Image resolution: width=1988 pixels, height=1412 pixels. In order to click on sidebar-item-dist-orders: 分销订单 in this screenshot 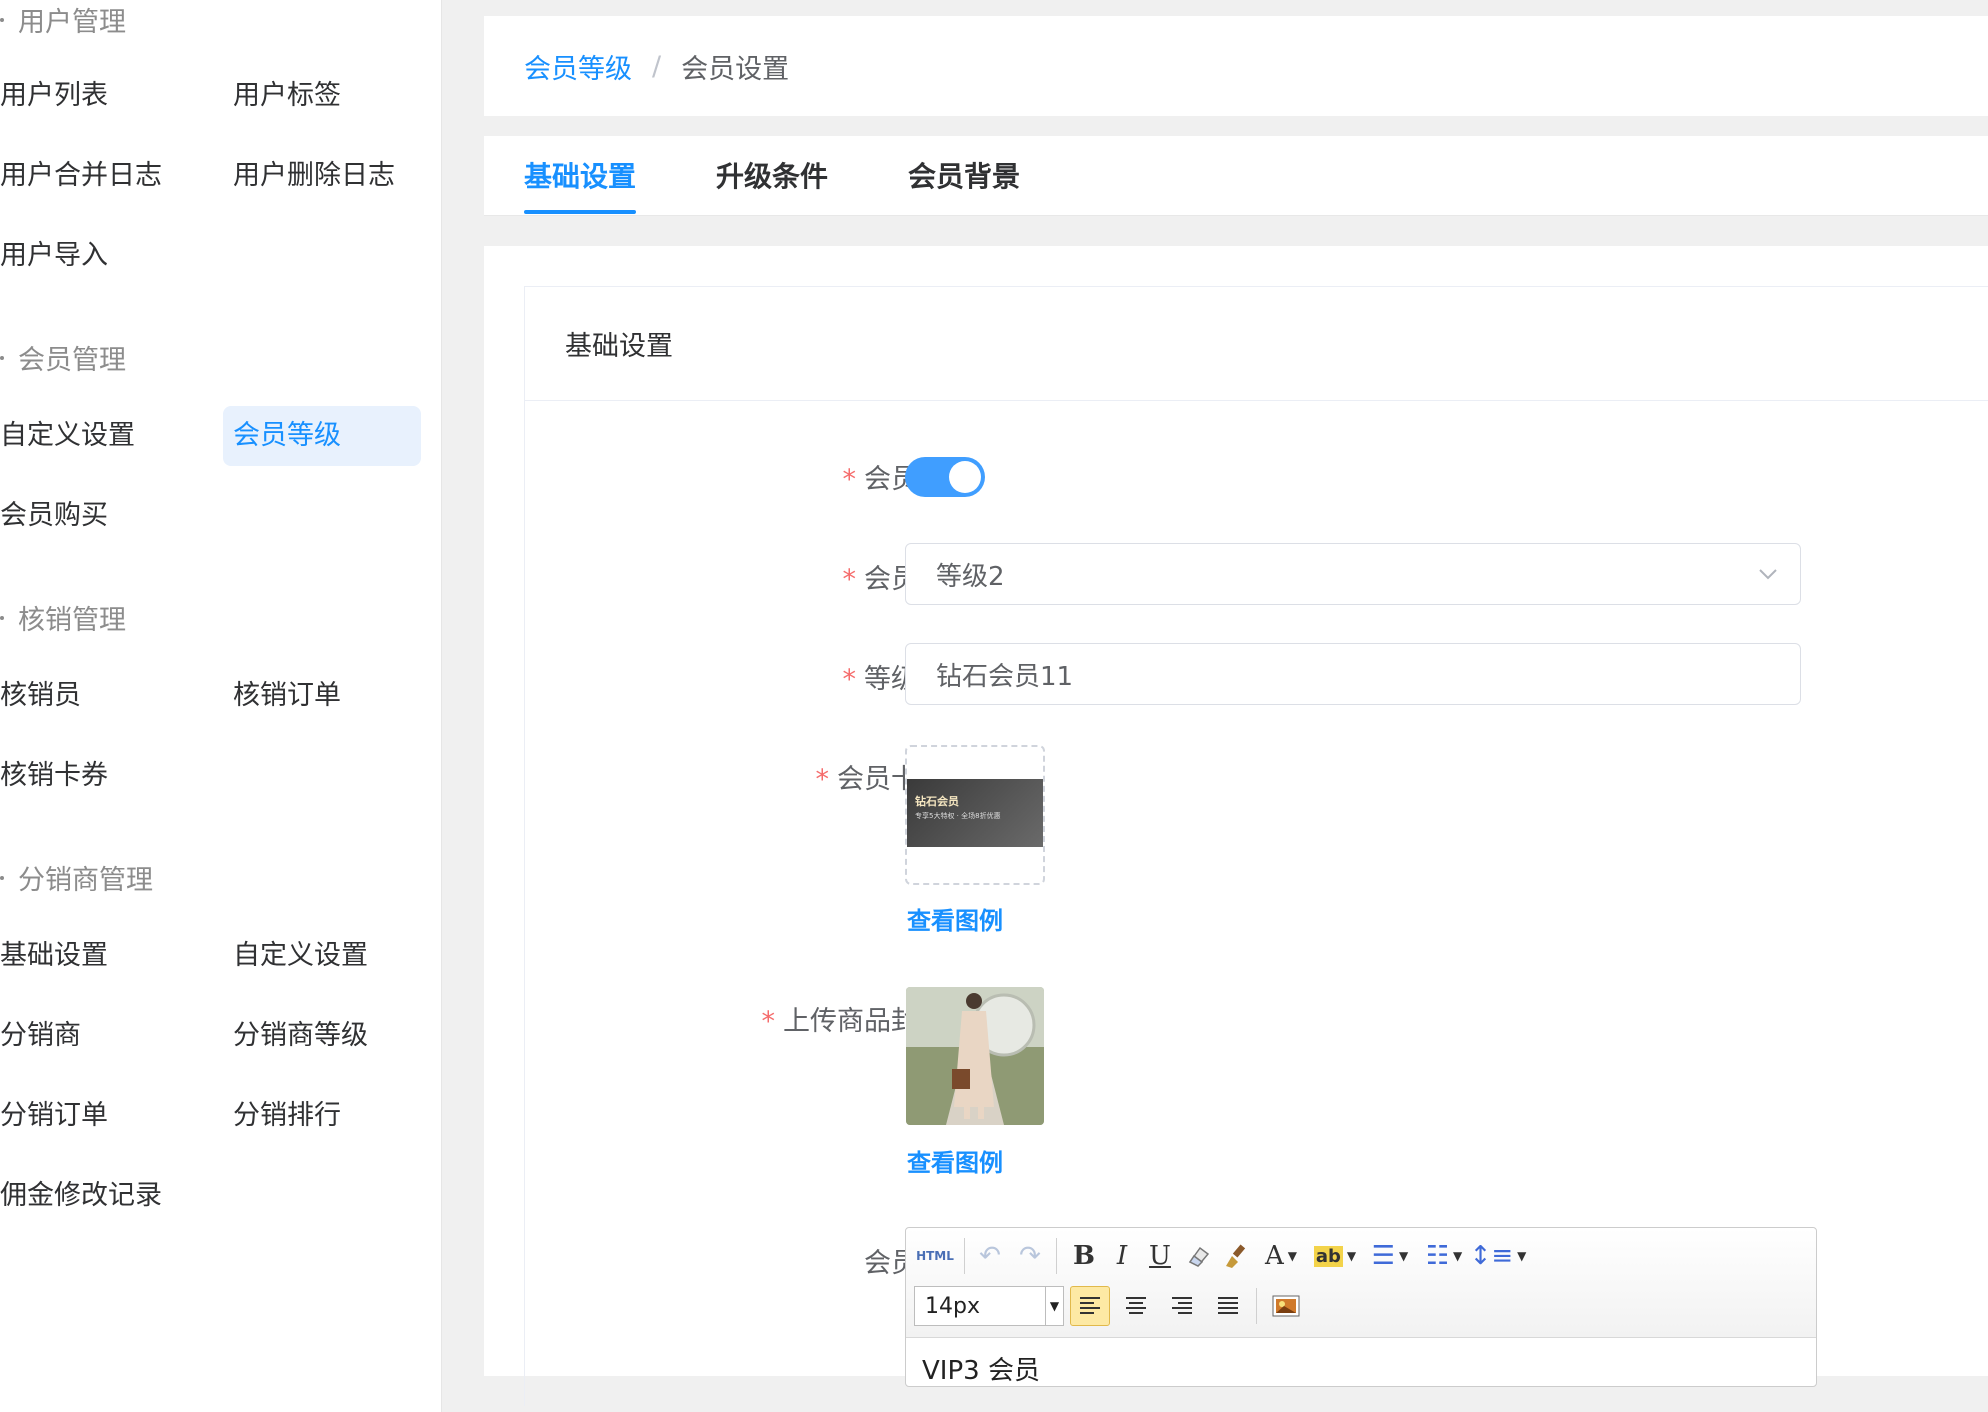, I will do `click(54, 1116)`.